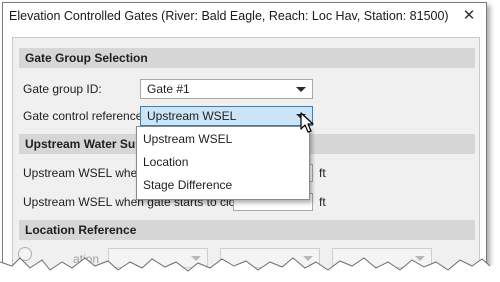 Image resolution: width=500 pixels, height=282 pixels. Describe the element at coordinates (84, 116) in the screenshot. I see `gate-control-reference-label: Gate control reference:` at that location.